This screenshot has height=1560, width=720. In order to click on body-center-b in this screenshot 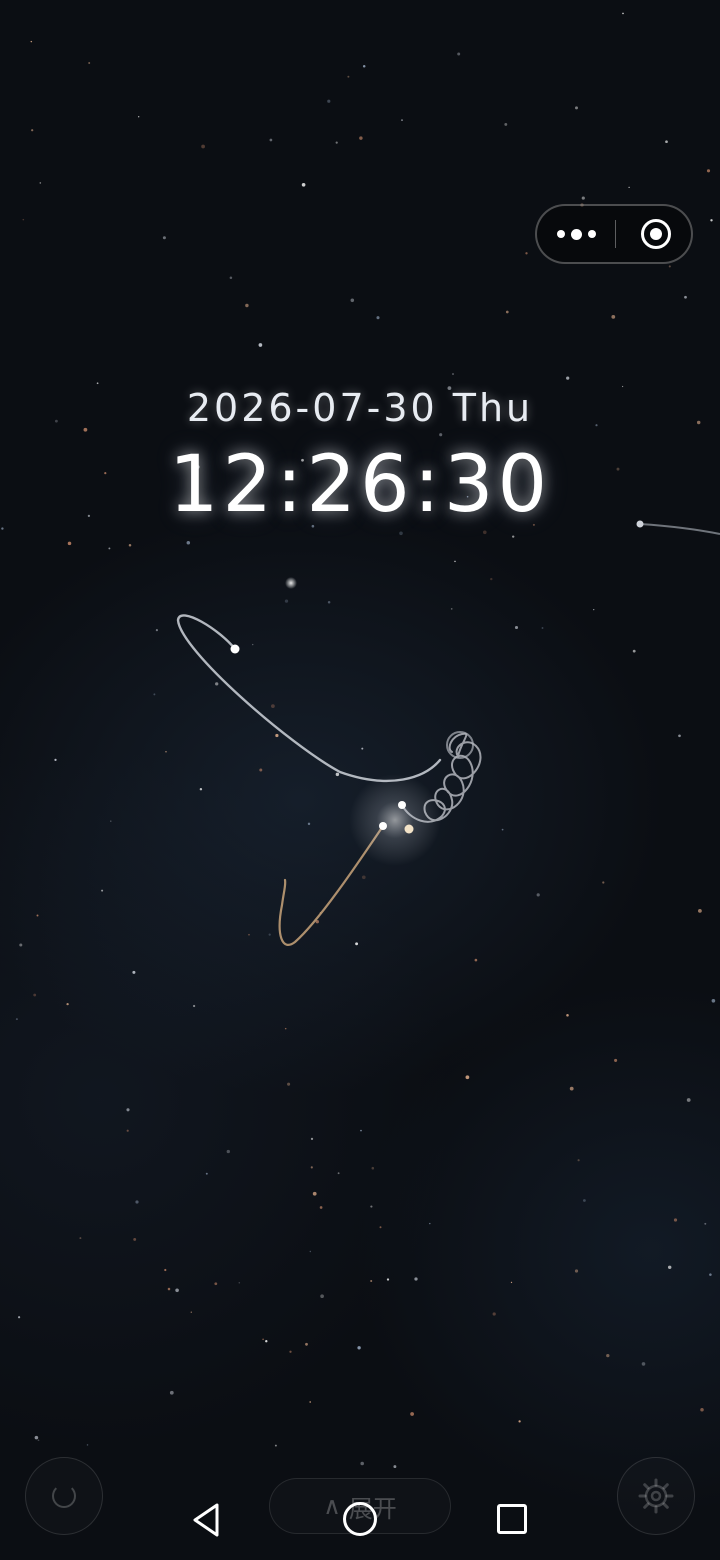, I will do `click(402, 805)`.